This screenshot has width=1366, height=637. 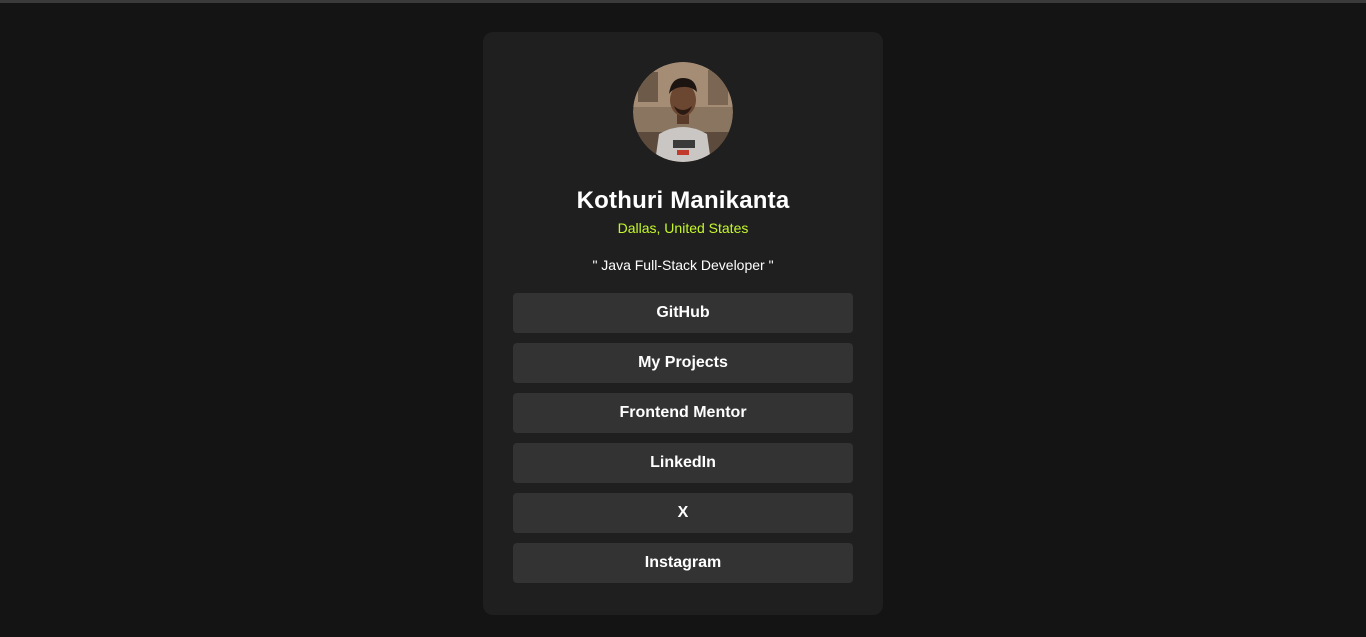 What do you see at coordinates (683, 563) in the screenshot?
I see `instagram-link-button: Instagram` at bounding box center [683, 563].